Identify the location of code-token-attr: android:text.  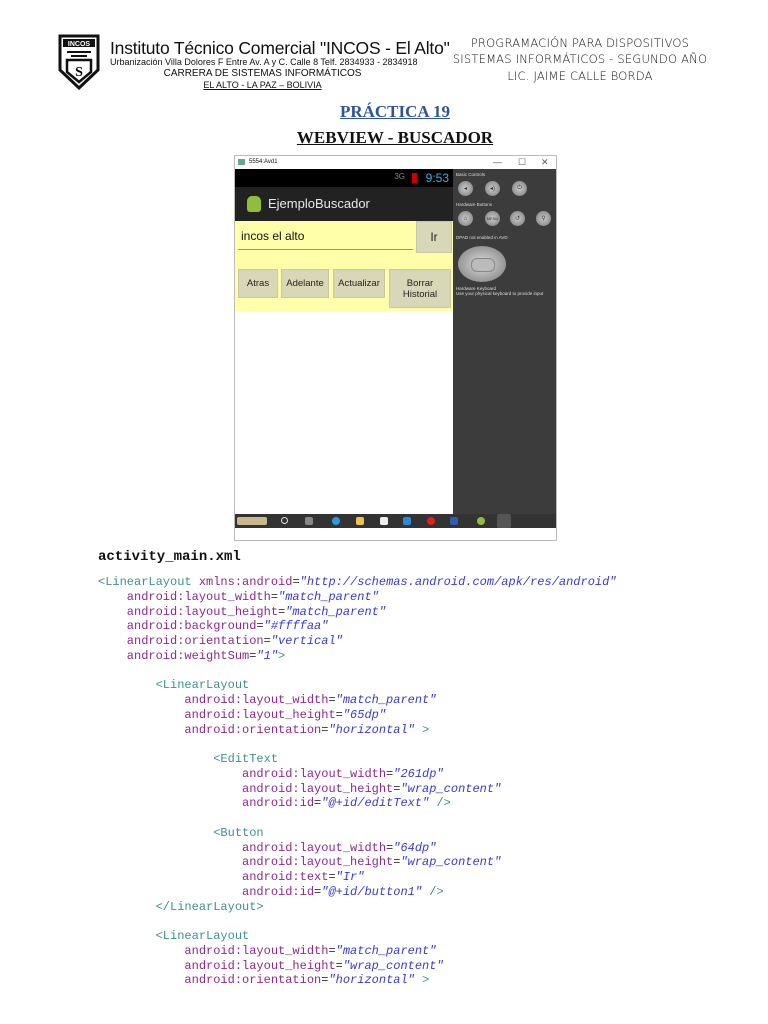
(213, 877).